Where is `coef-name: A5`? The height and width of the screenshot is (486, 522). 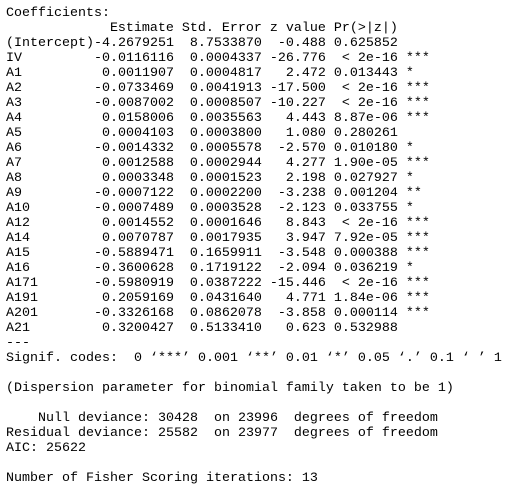
coef-name: A5 is located at coordinates (14, 133).